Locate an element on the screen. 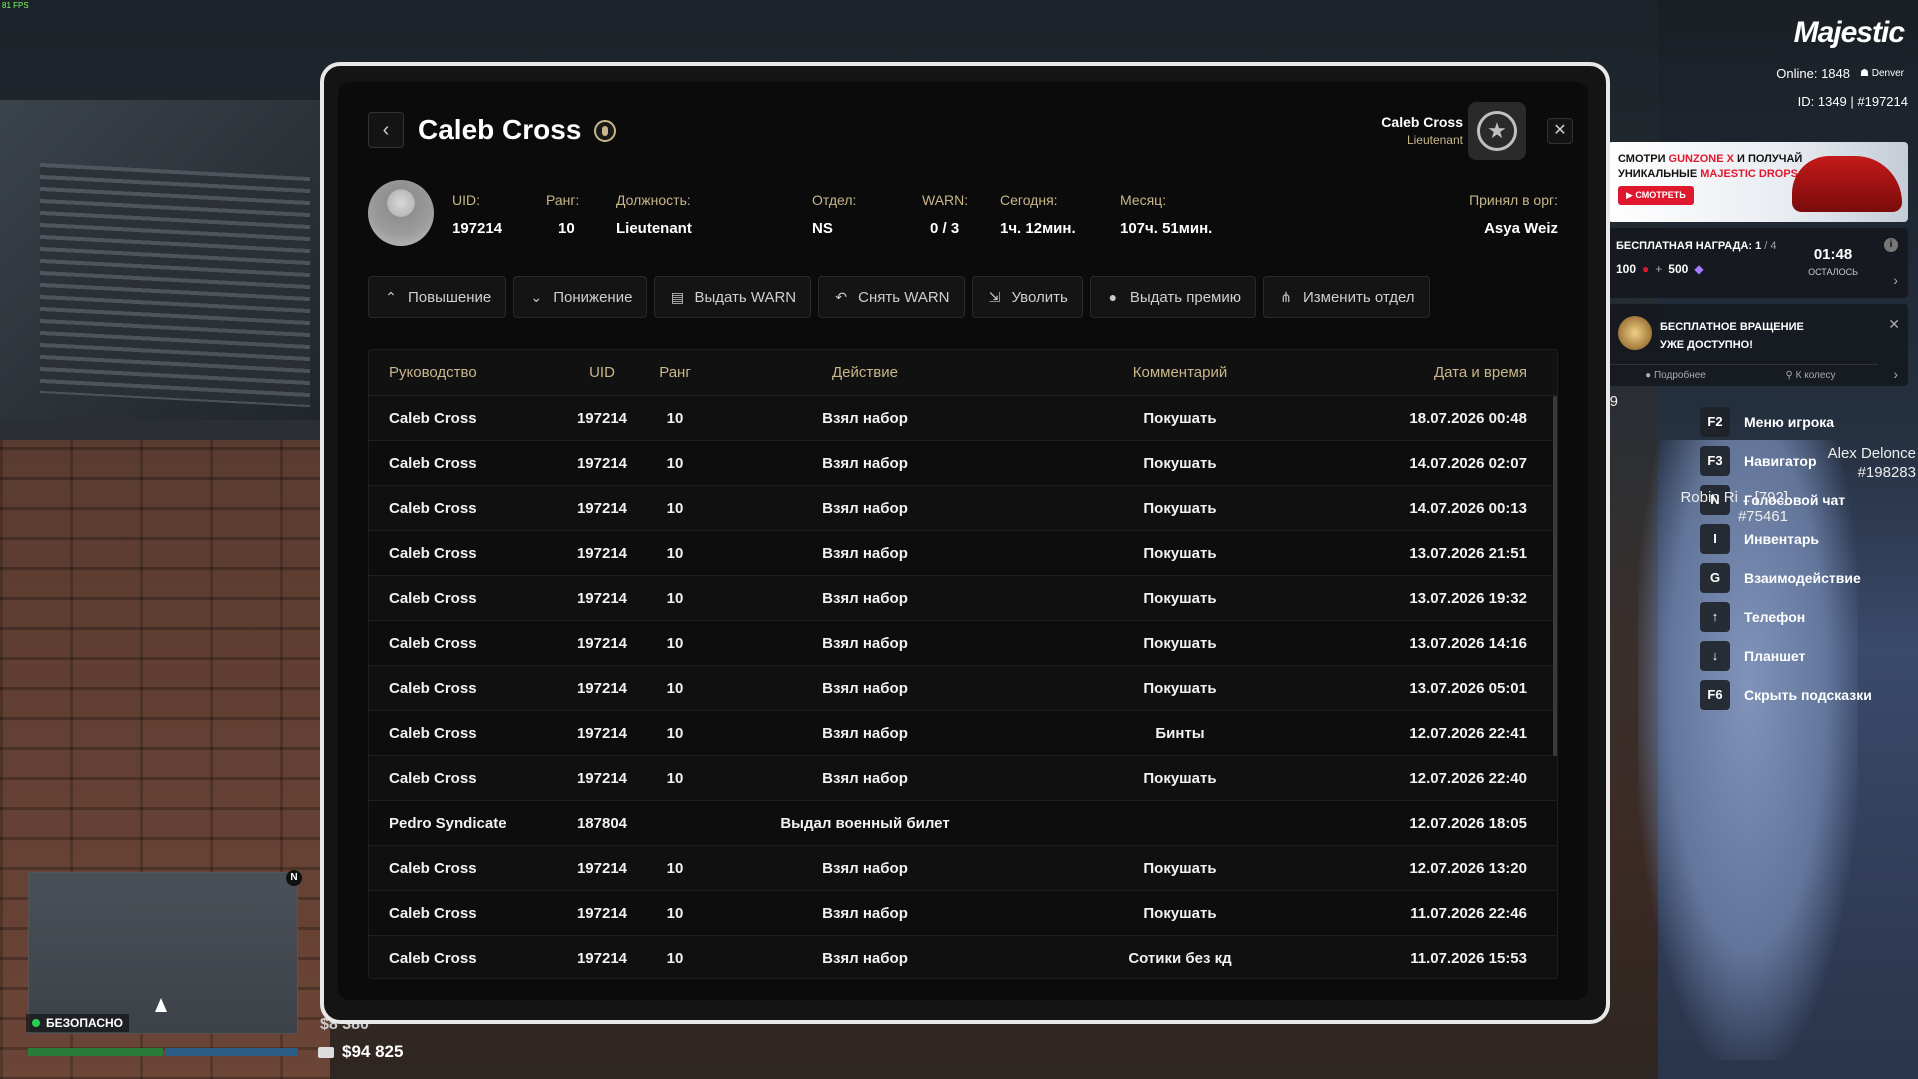  info-value: 0 / 3 is located at coordinates (945, 228).